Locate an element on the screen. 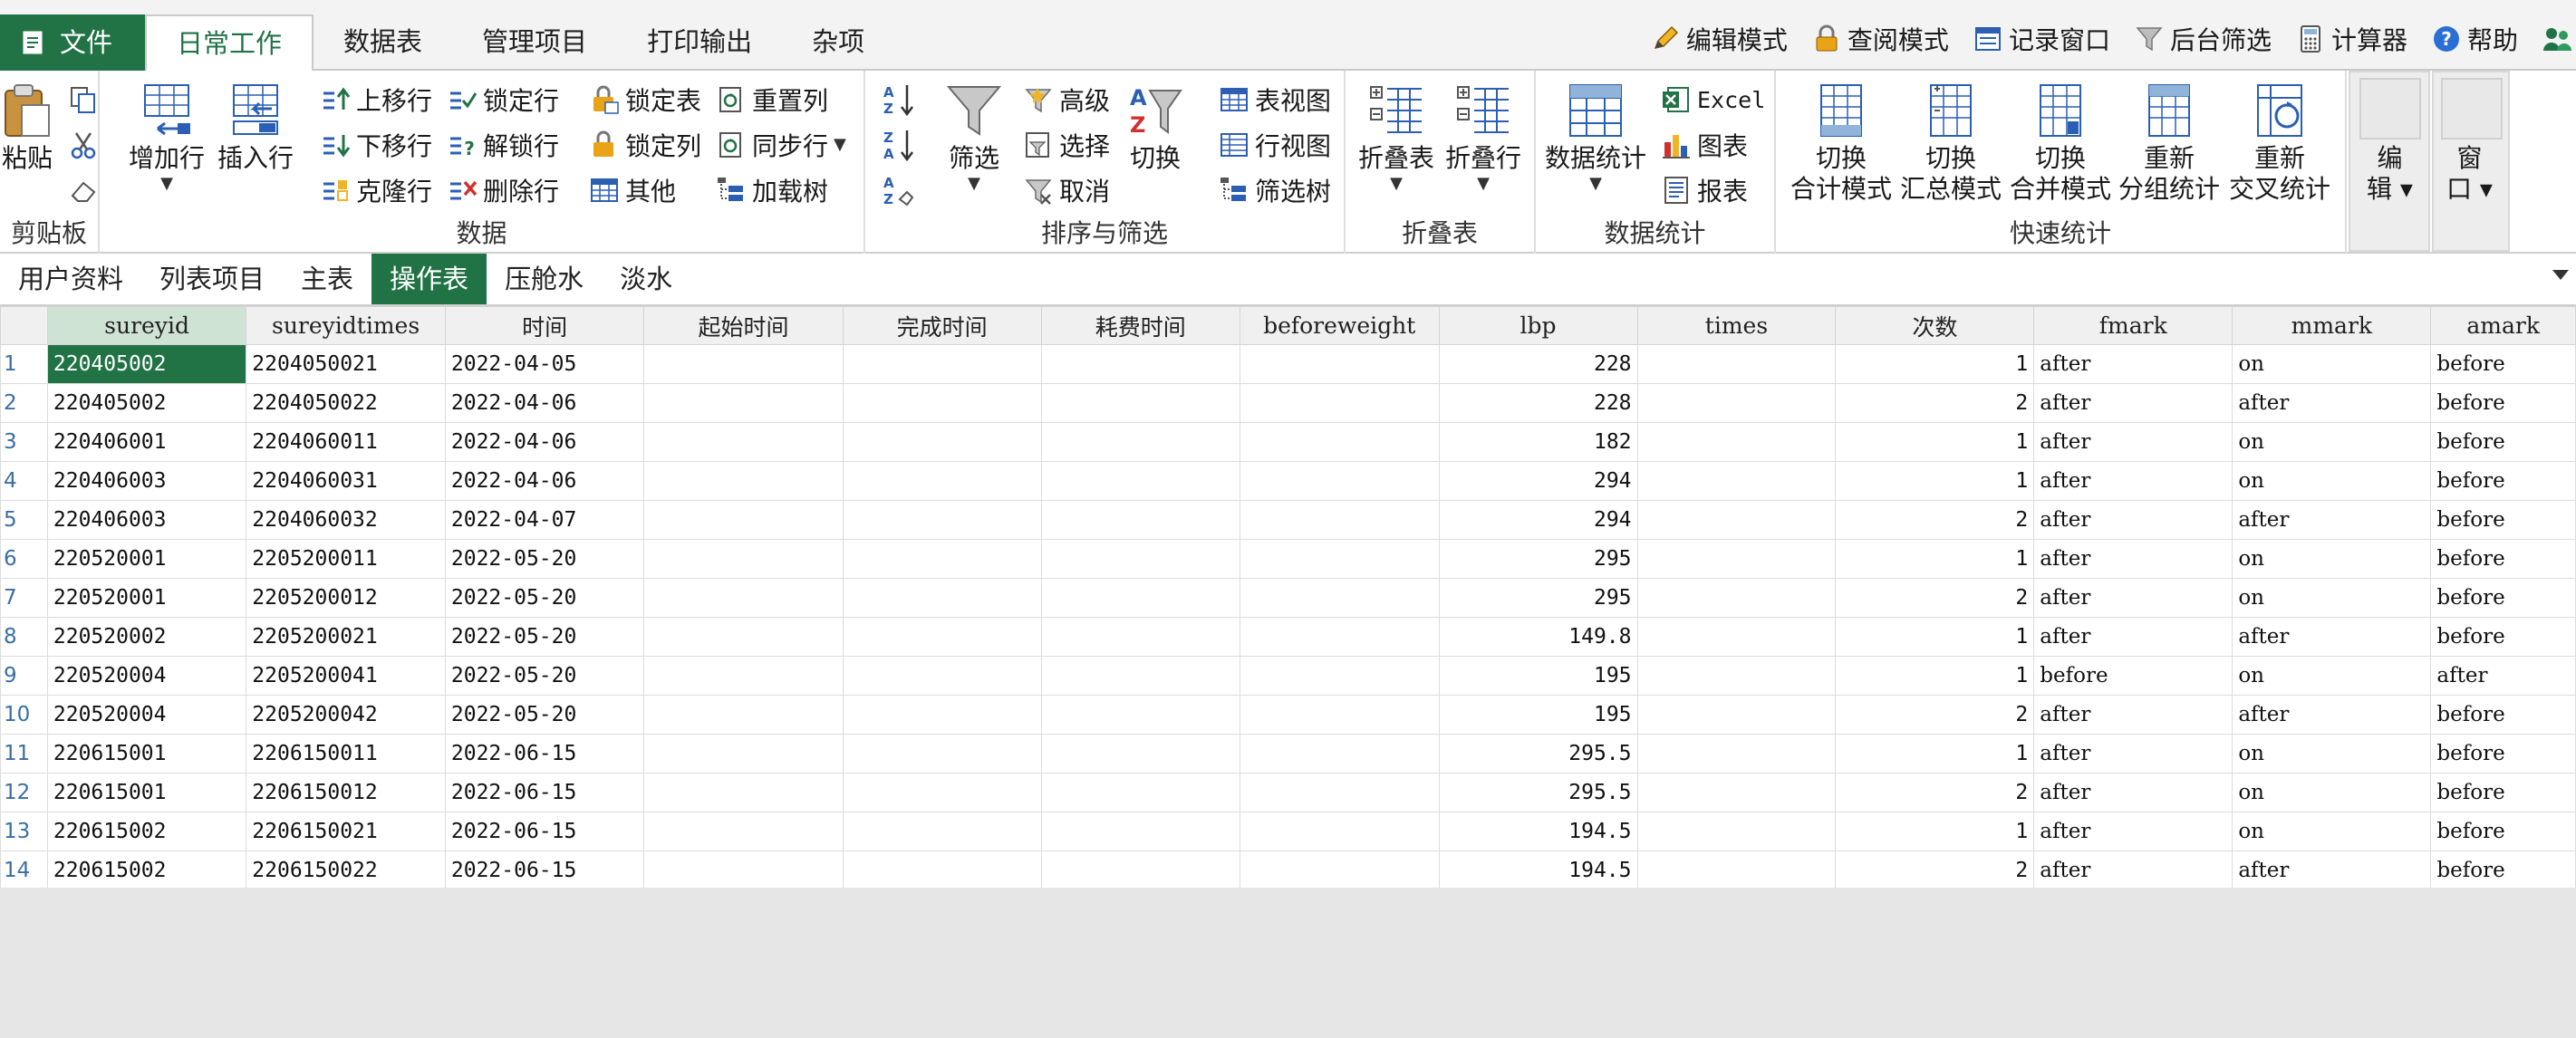  column-header: fmark is located at coordinates (2133, 325).